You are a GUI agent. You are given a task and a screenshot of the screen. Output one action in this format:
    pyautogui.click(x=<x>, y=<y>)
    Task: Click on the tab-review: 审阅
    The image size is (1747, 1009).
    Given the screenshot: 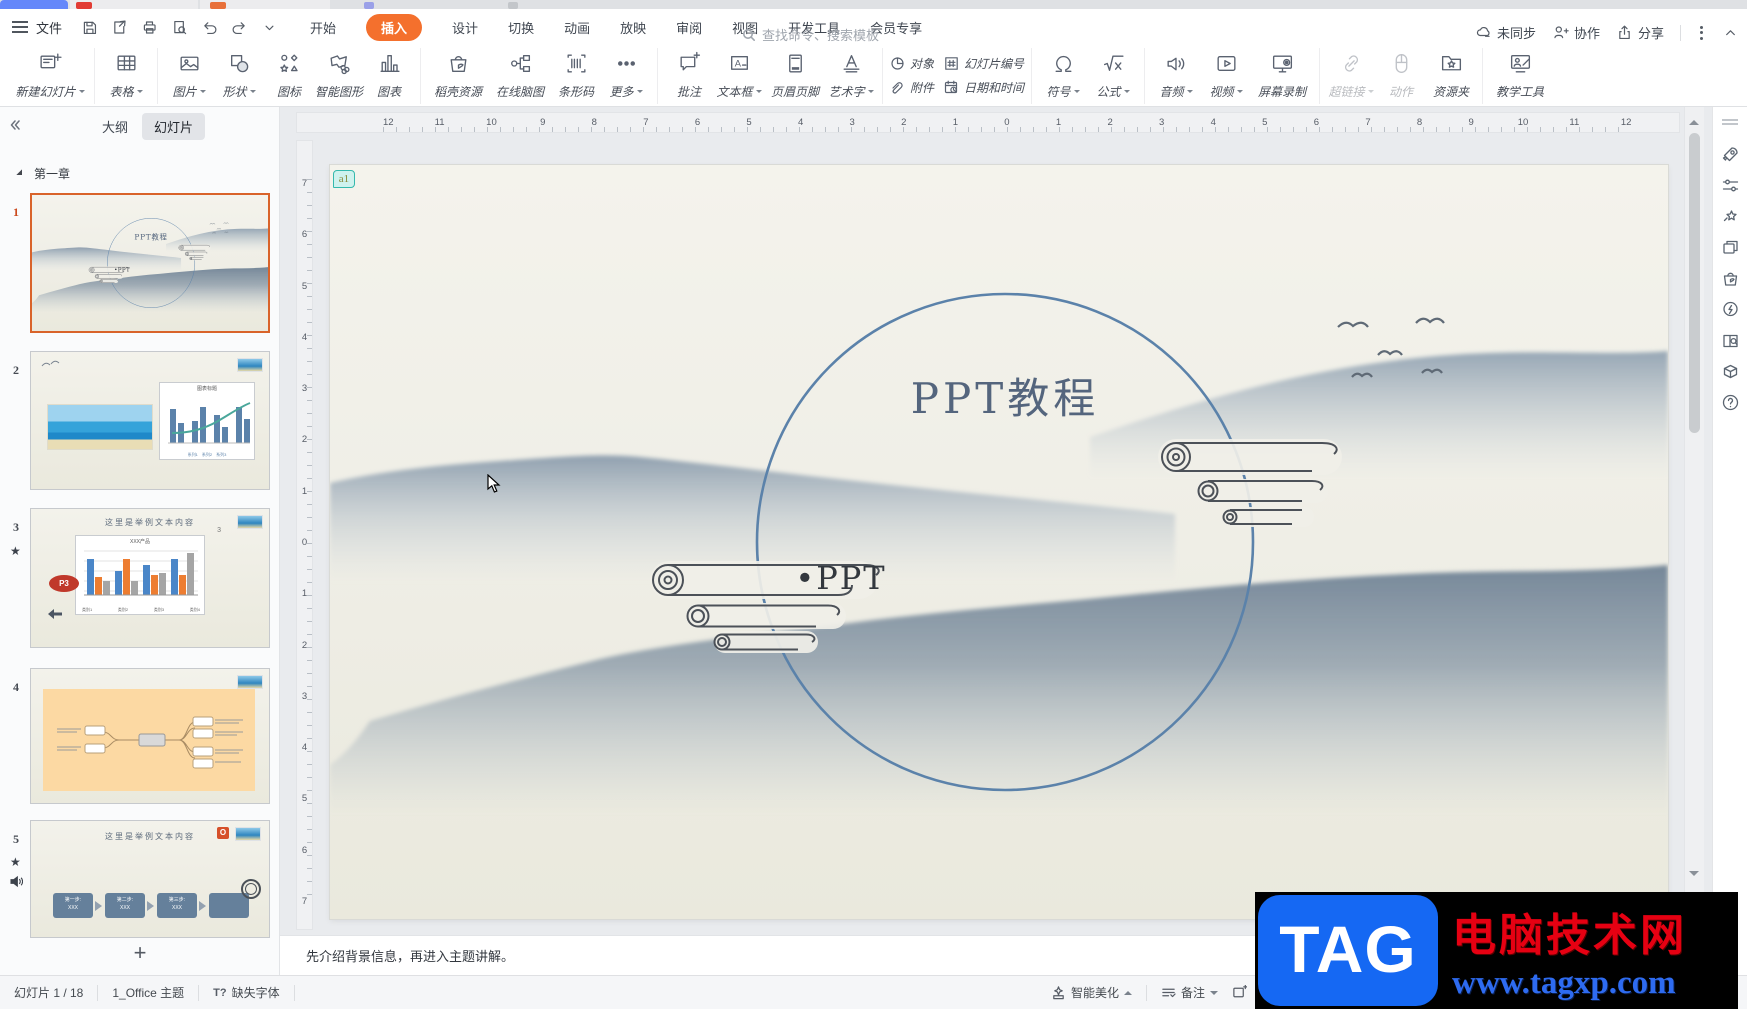 What is the action you would take?
    pyautogui.click(x=689, y=27)
    